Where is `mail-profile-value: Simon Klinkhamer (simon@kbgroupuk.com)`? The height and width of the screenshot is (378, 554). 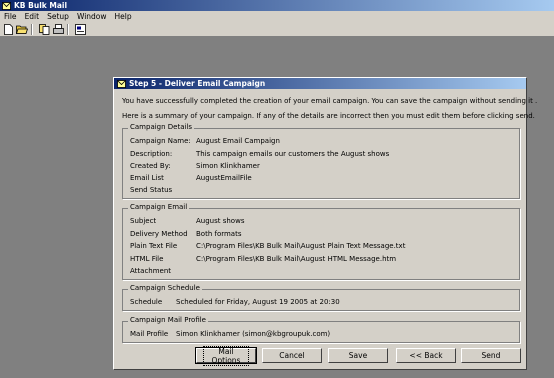 mail-profile-value: Simon Klinkhamer (simon@kbgroupuk.com) is located at coordinates (253, 334).